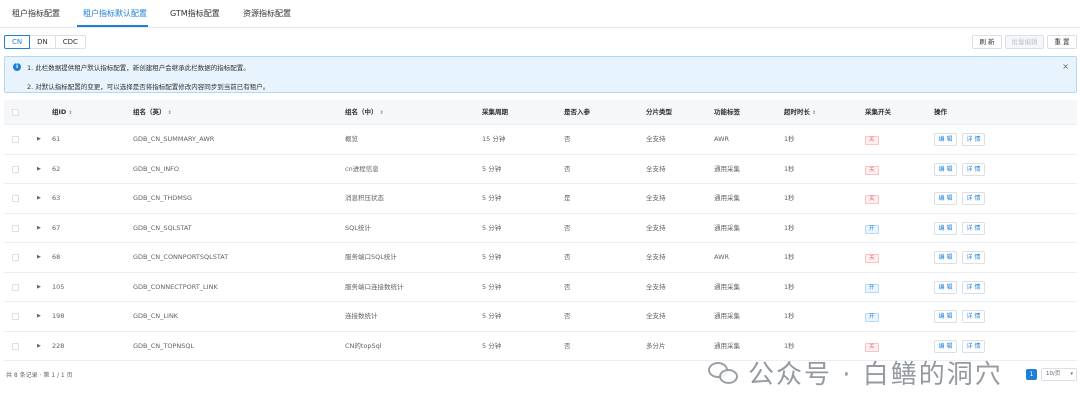 The height and width of the screenshot is (416, 1080). I want to click on cell-name-cn: 服务端口SQL统计, so click(371, 257).